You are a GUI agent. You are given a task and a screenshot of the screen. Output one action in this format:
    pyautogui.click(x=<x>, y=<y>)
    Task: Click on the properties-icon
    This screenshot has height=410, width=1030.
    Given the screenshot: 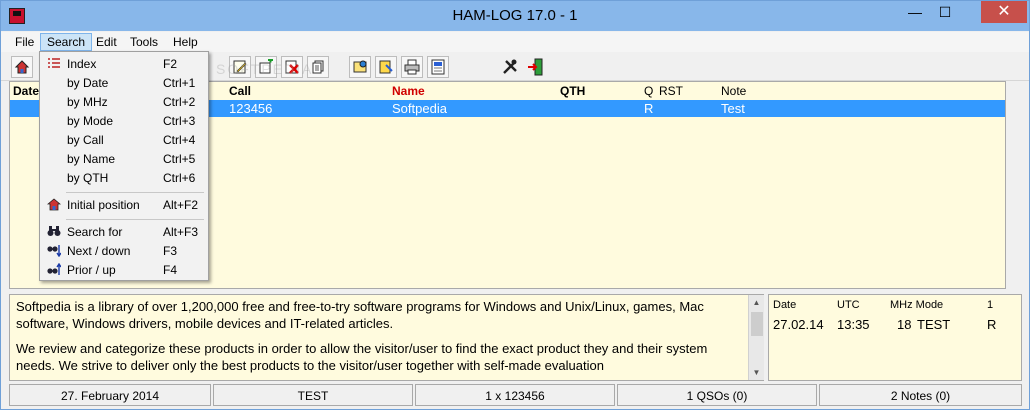 What is the action you would take?
    pyautogui.click(x=360, y=67)
    